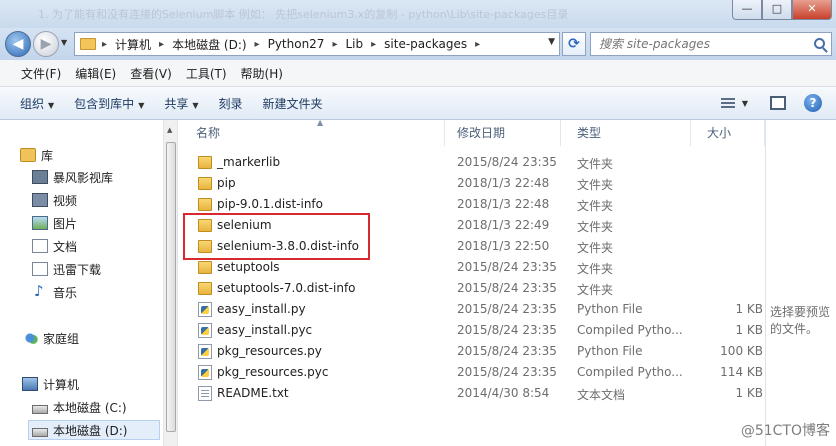 The image size is (836, 446). Describe the element at coordinates (296, 44) in the screenshot. I see `breadcrumb-python27: Python27` at that location.